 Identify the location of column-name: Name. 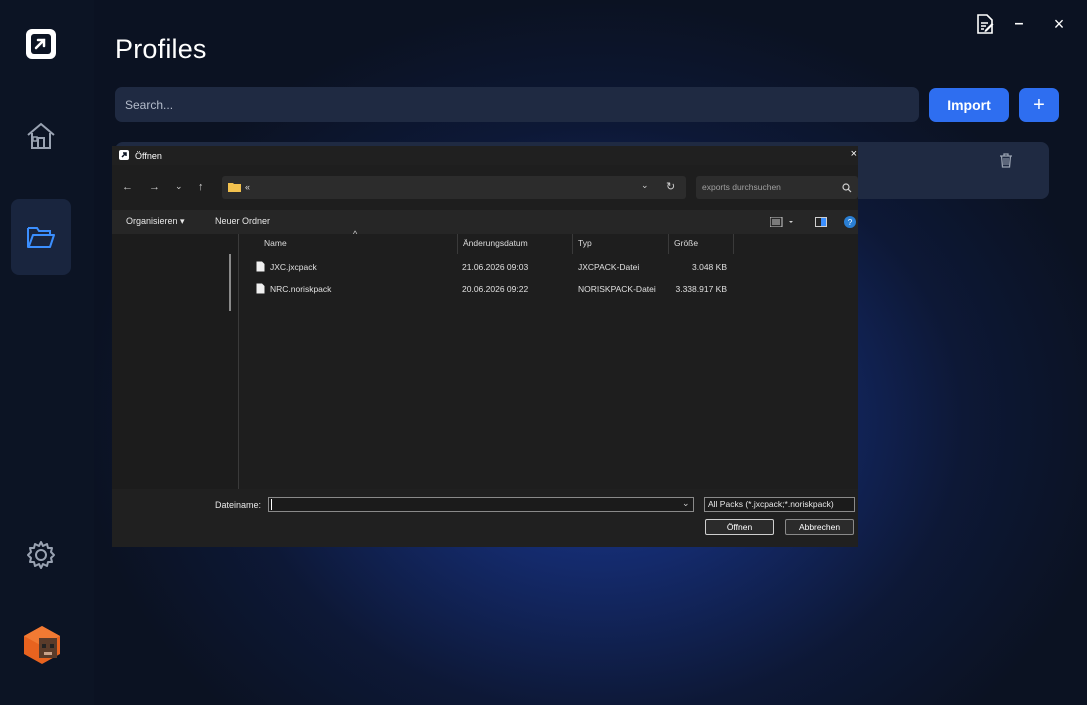
(275, 243).